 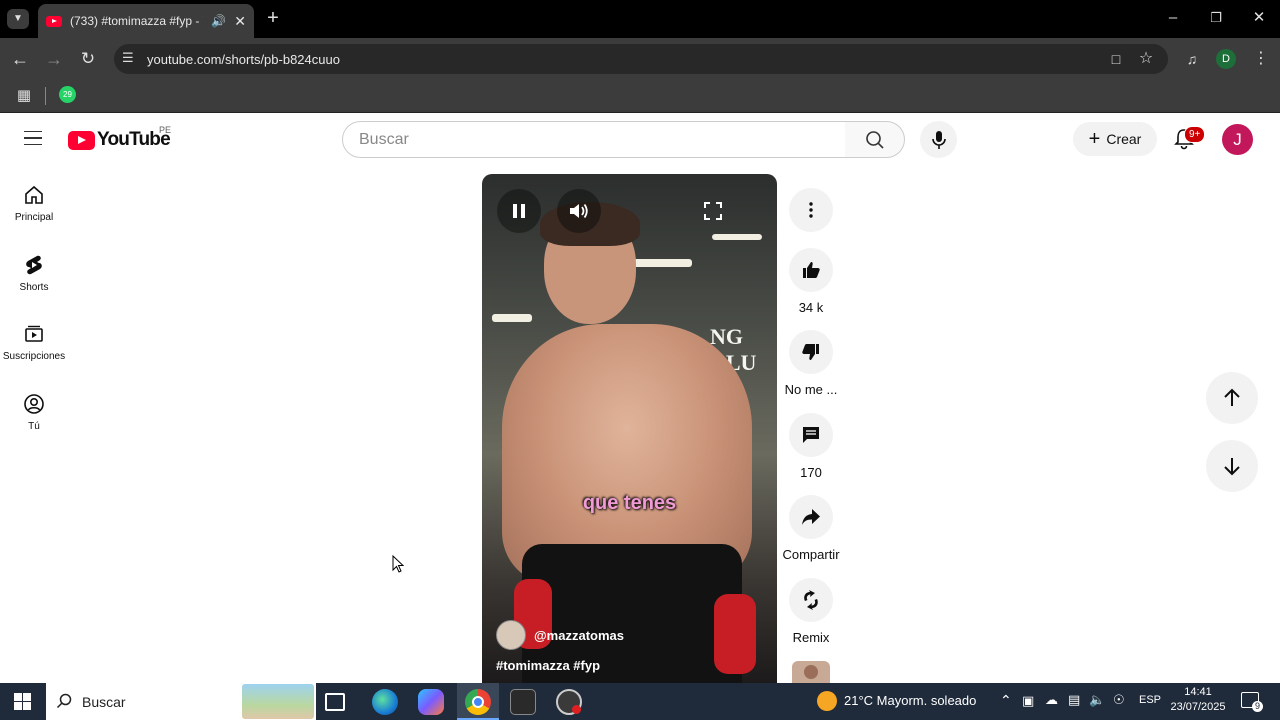 I want to click on copilot-icon, so click(x=431, y=702).